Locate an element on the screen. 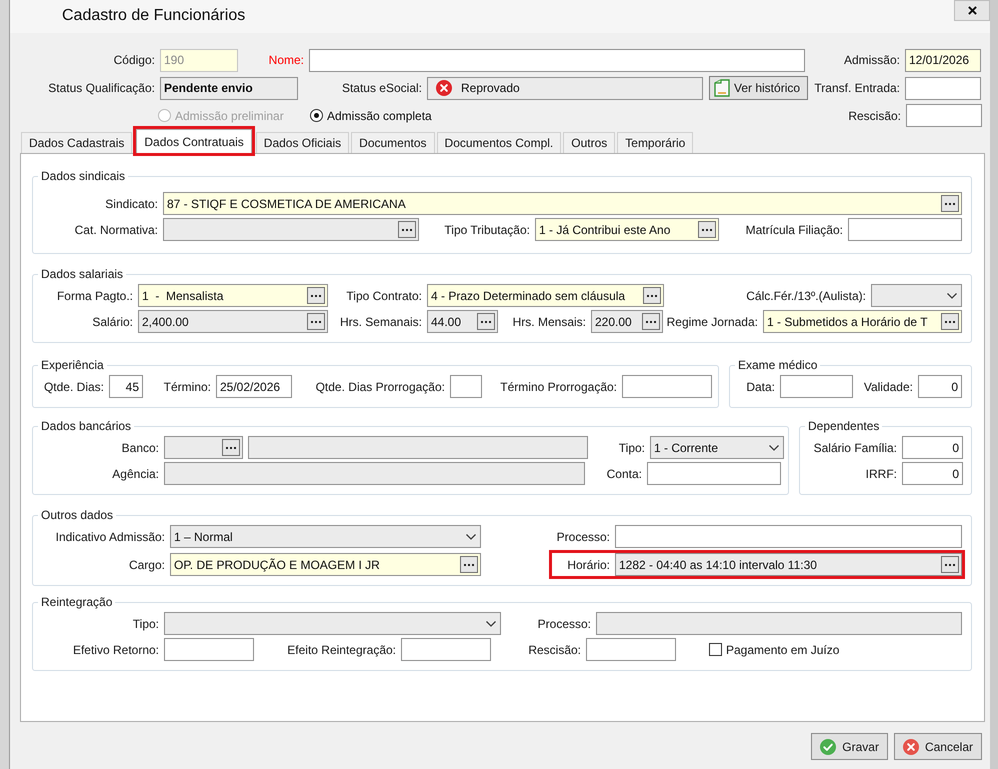  lookup-field: 1 - Mensalista is located at coordinates (233, 295).